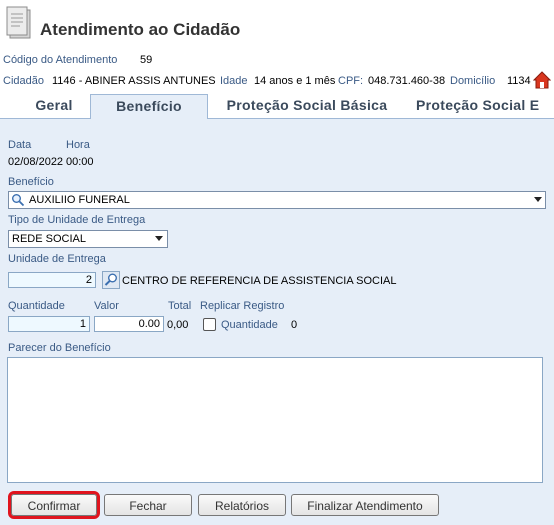 Image resolution: width=554 pixels, height=525 pixels. Describe the element at coordinates (36, 162) in the screenshot. I see `data-value: 02/08/2022` at that location.